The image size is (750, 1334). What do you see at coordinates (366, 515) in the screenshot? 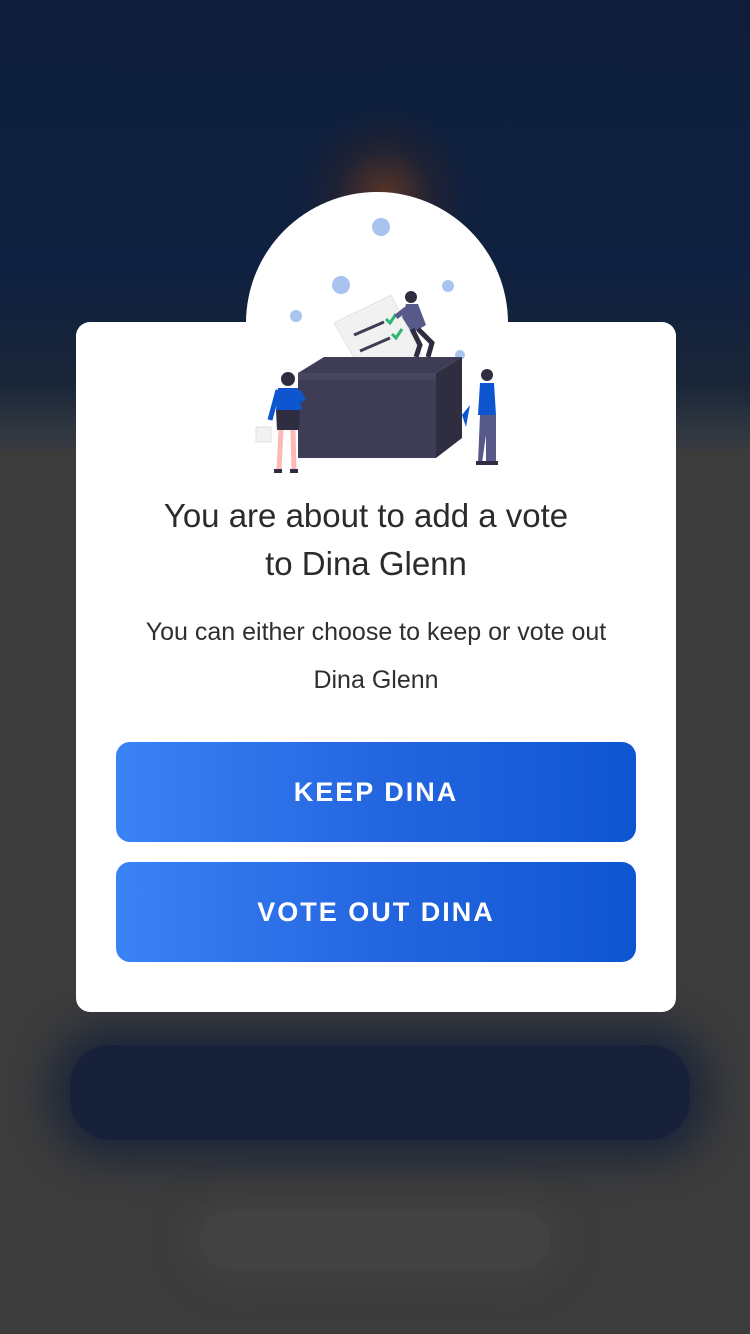
I see `dialog-title-line-1: You are about to add a vote` at bounding box center [366, 515].